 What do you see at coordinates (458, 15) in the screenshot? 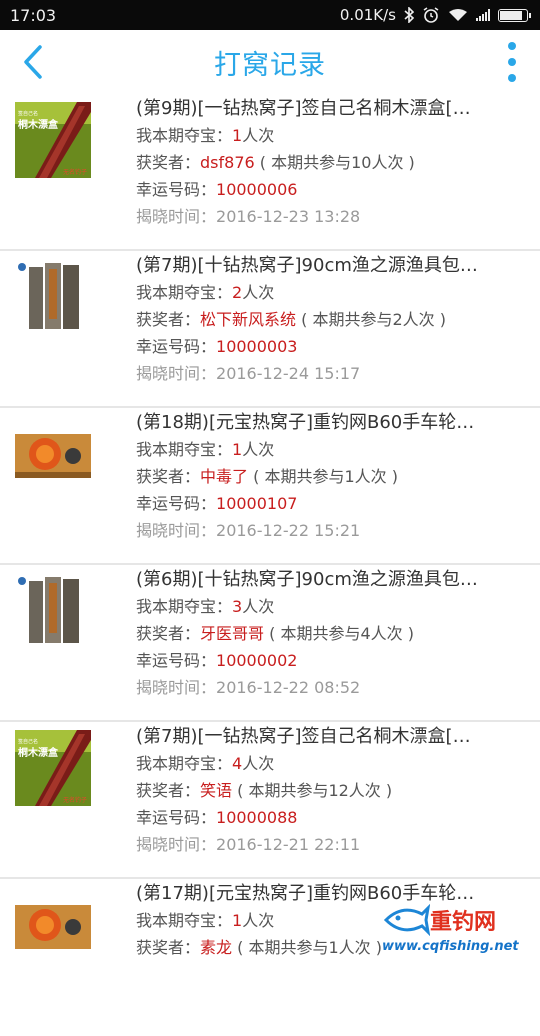
I see `wifi-icon` at bounding box center [458, 15].